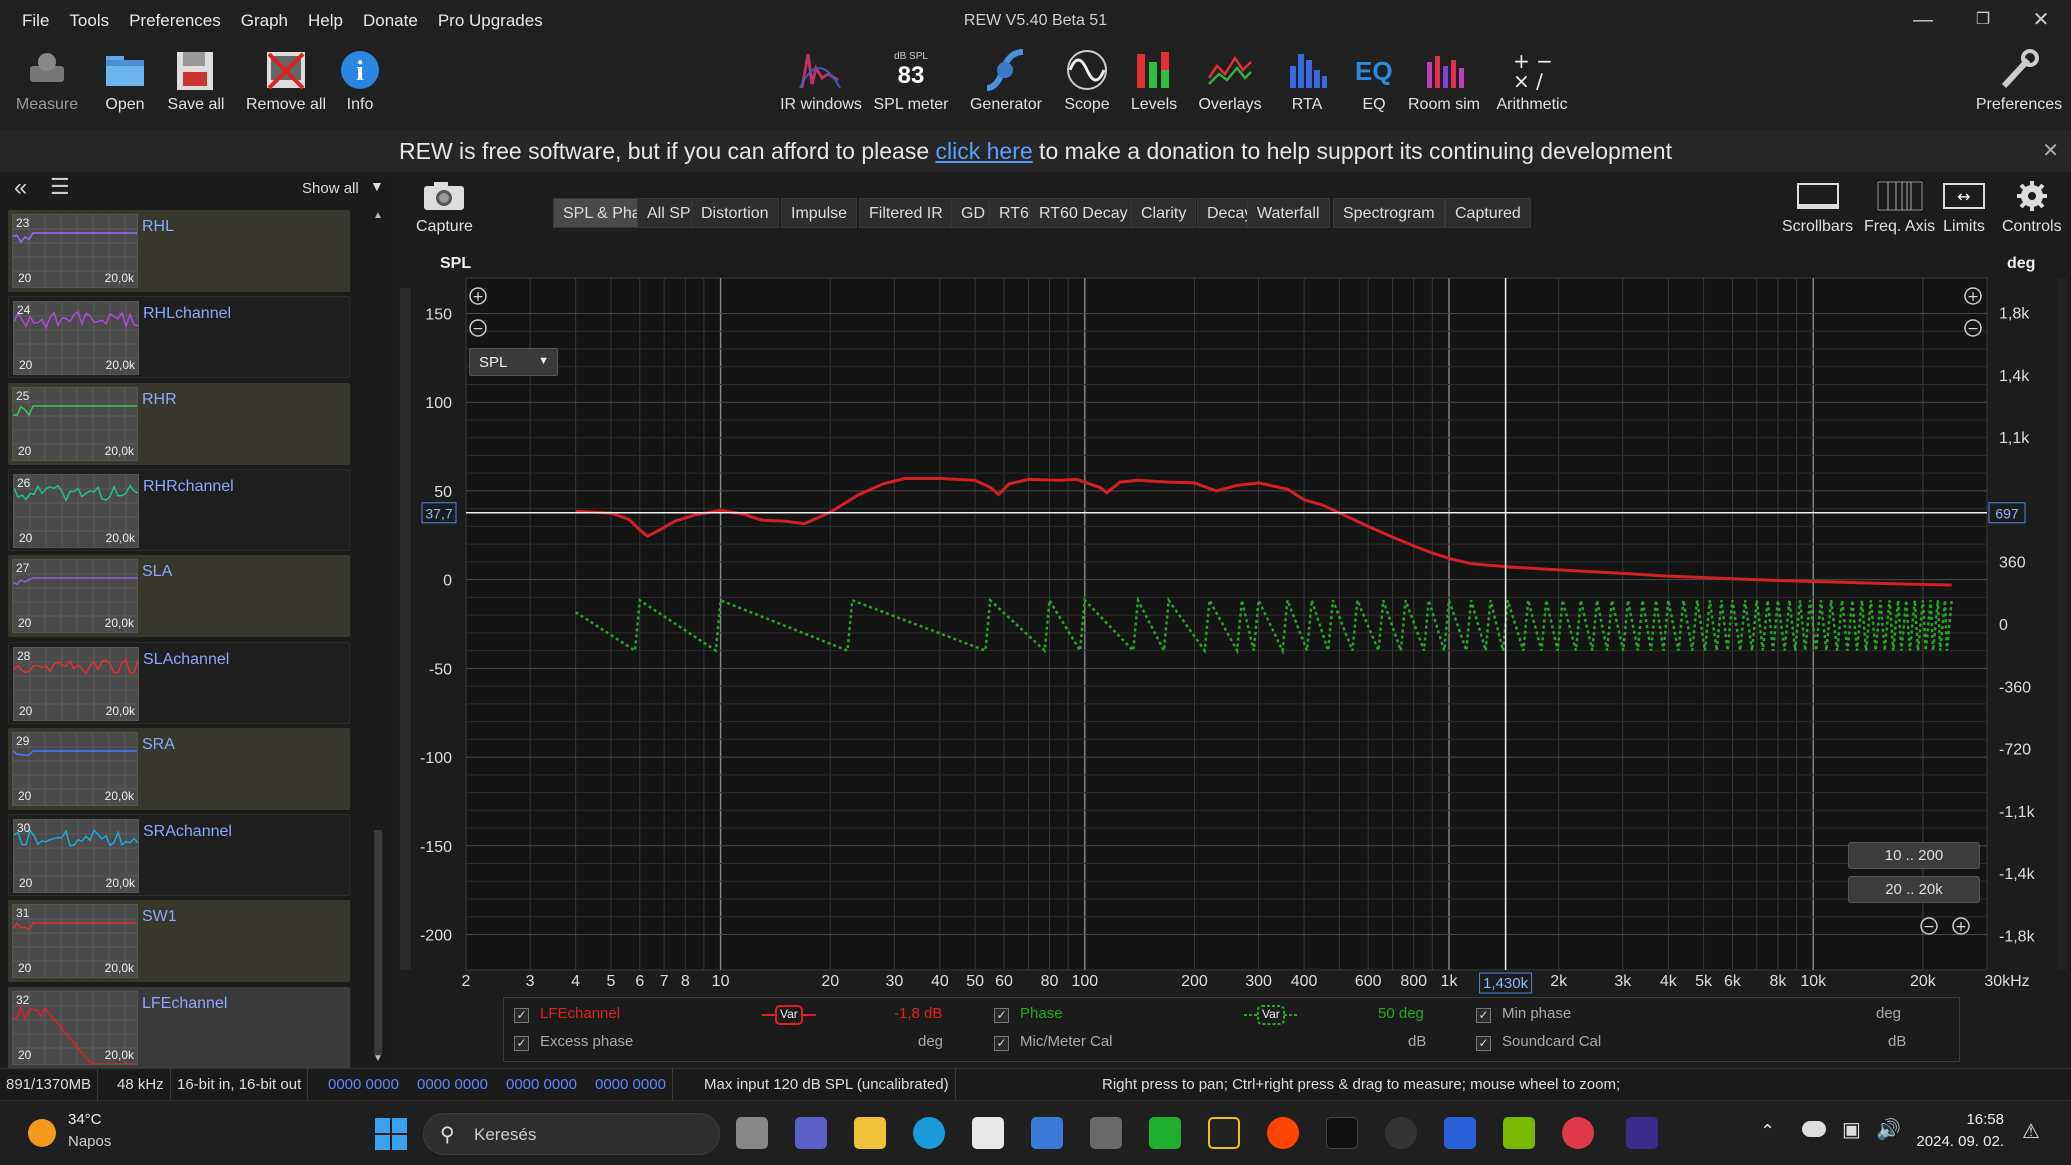 The width and height of the screenshot is (2071, 1165). What do you see at coordinates (1733, 981) in the screenshot?
I see `freq-tick-label: 6k` at bounding box center [1733, 981].